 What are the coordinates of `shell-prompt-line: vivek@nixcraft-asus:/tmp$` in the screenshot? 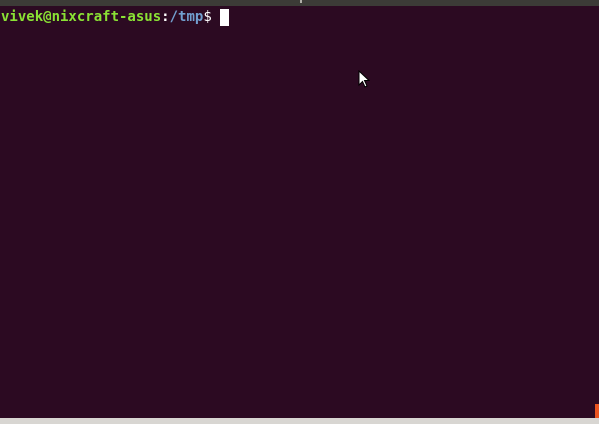 It's located at (115, 17).